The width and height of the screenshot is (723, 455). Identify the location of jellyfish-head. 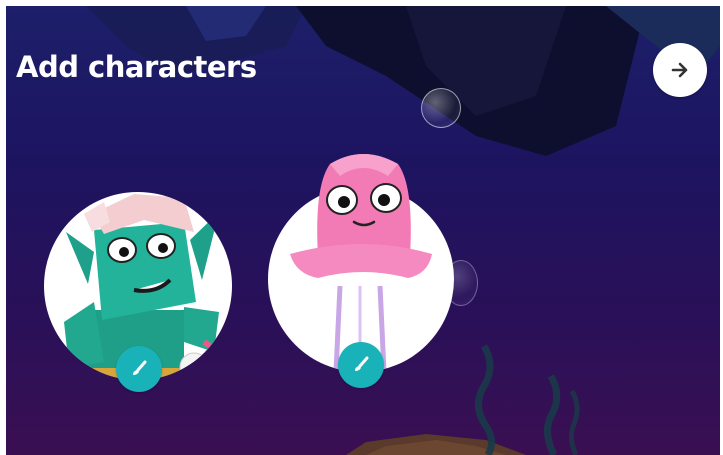
(361, 216).